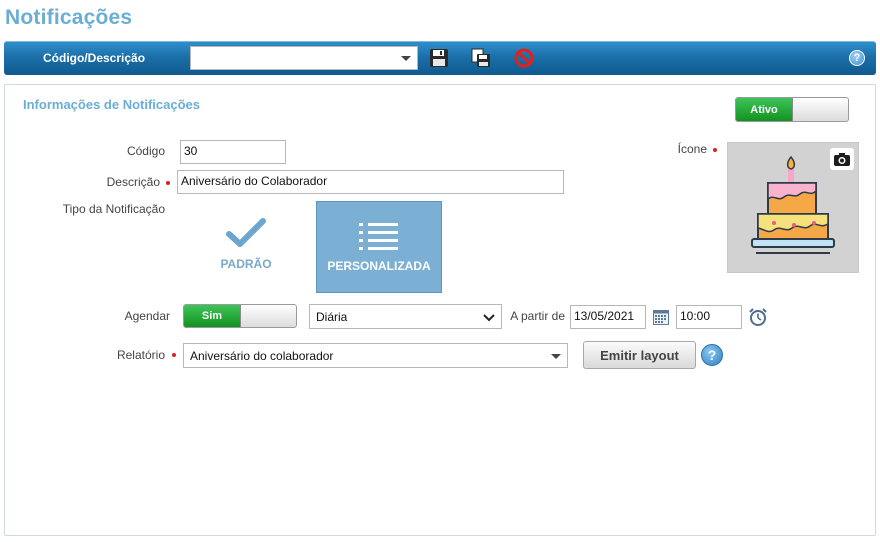 The image size is (880, 542). What do you see at coordinates (145, 151) in the screenshot?
I see `code-label: Código` at bounding box center [145, 151].